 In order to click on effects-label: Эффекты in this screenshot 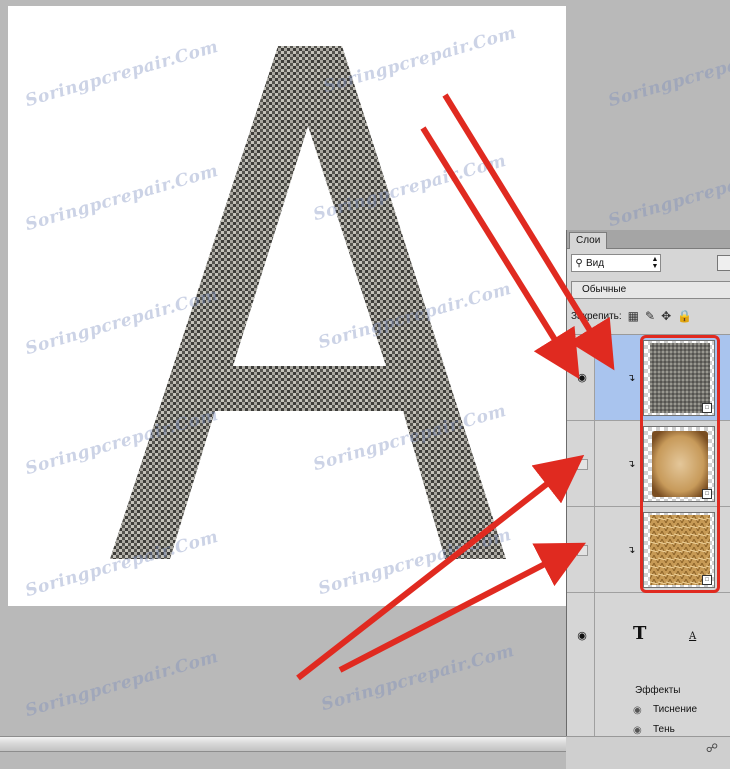, I will do `click(658, 690)`.